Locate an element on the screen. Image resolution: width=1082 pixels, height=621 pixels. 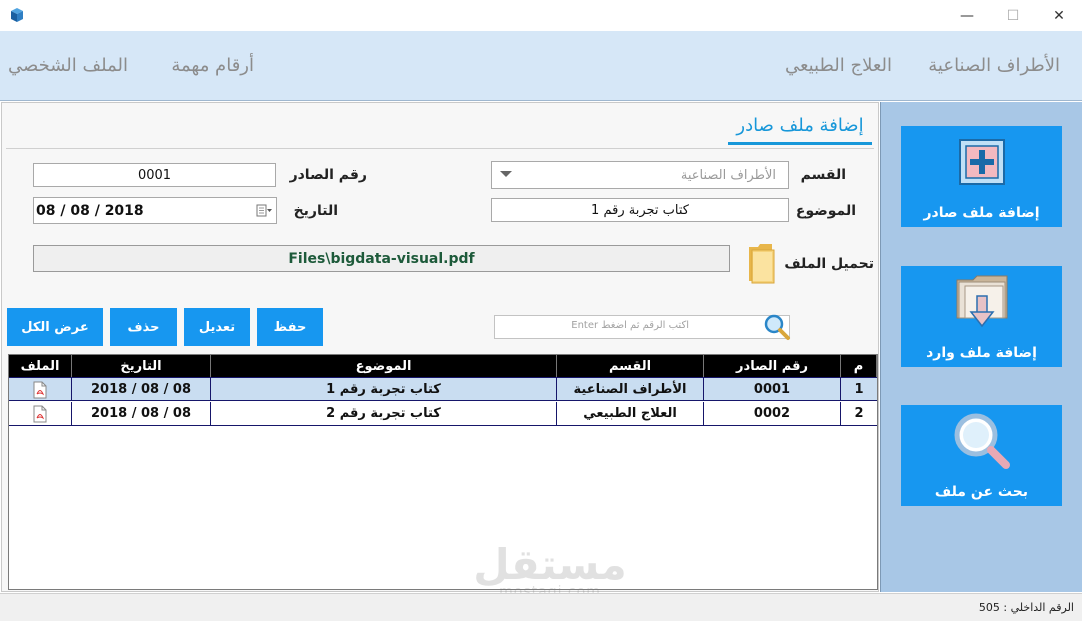
search-file-button: بحث عن ملف is located at coordinates (981, 455).